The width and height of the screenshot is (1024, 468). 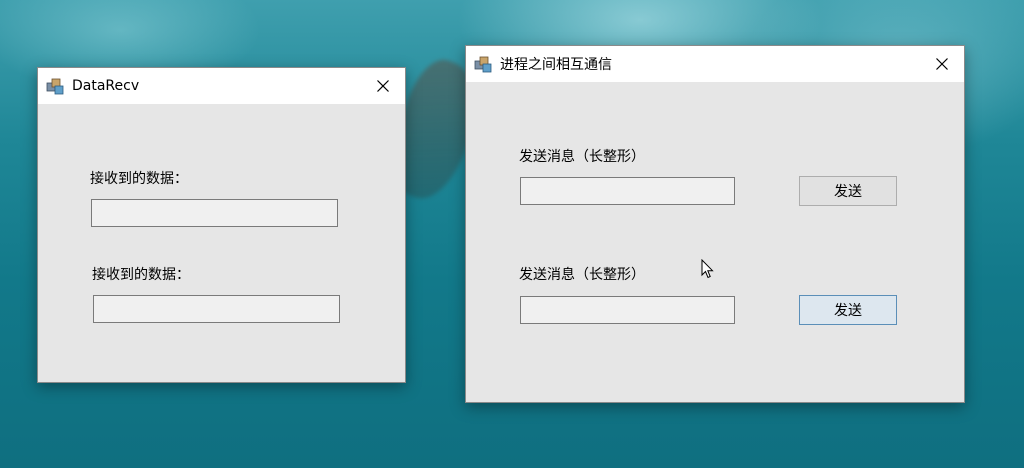 What do you see at coordinates (141, 275) in the screenshot?
I see `received-data-label-2: 接收到的数据：` at bounding box center [141, 275].